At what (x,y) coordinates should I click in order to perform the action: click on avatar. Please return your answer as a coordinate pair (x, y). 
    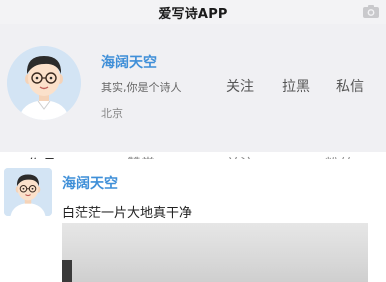
    Looking at the image, I should click on (44, 83).